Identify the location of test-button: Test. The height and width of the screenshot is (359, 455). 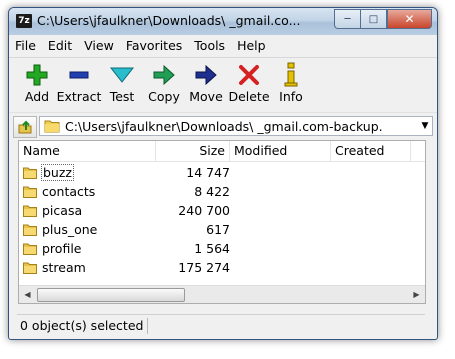
(122, 84).